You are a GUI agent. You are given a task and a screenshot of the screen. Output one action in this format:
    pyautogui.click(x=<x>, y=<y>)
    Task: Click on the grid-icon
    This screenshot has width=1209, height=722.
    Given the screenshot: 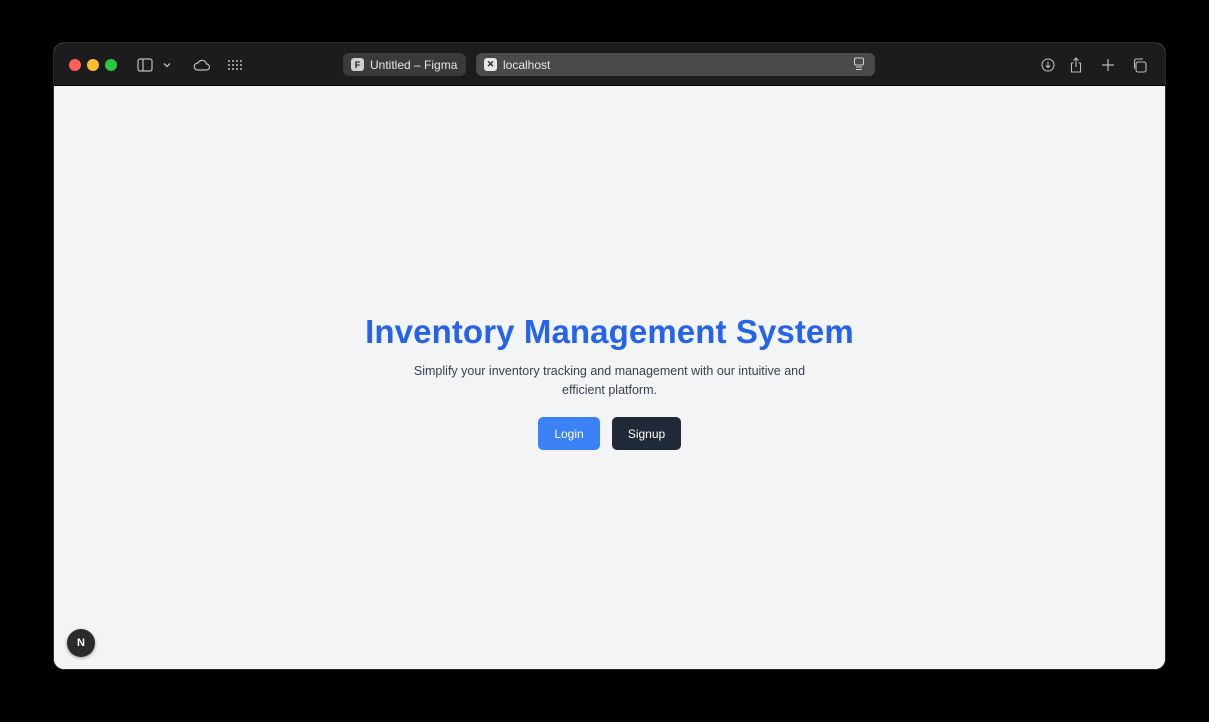 What is the action you would take?
    pyautogui.click(x=235, y=65)
    